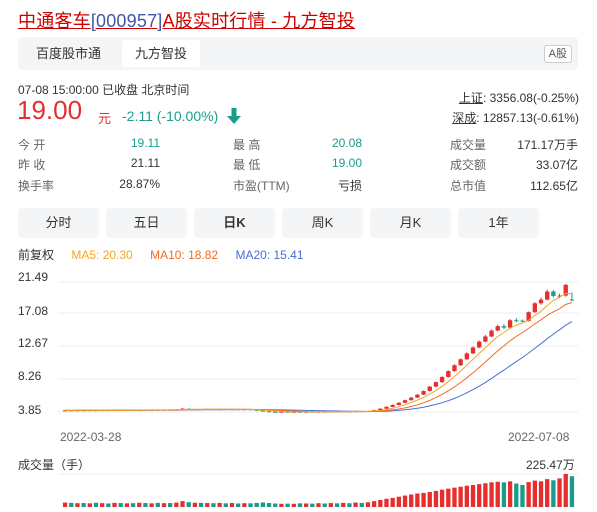 This screenshot has width=597, height=512. Describe the element at coordinates (234, 223) in the screenshot. I see `period-tab-daily-k: 日K` at that location.